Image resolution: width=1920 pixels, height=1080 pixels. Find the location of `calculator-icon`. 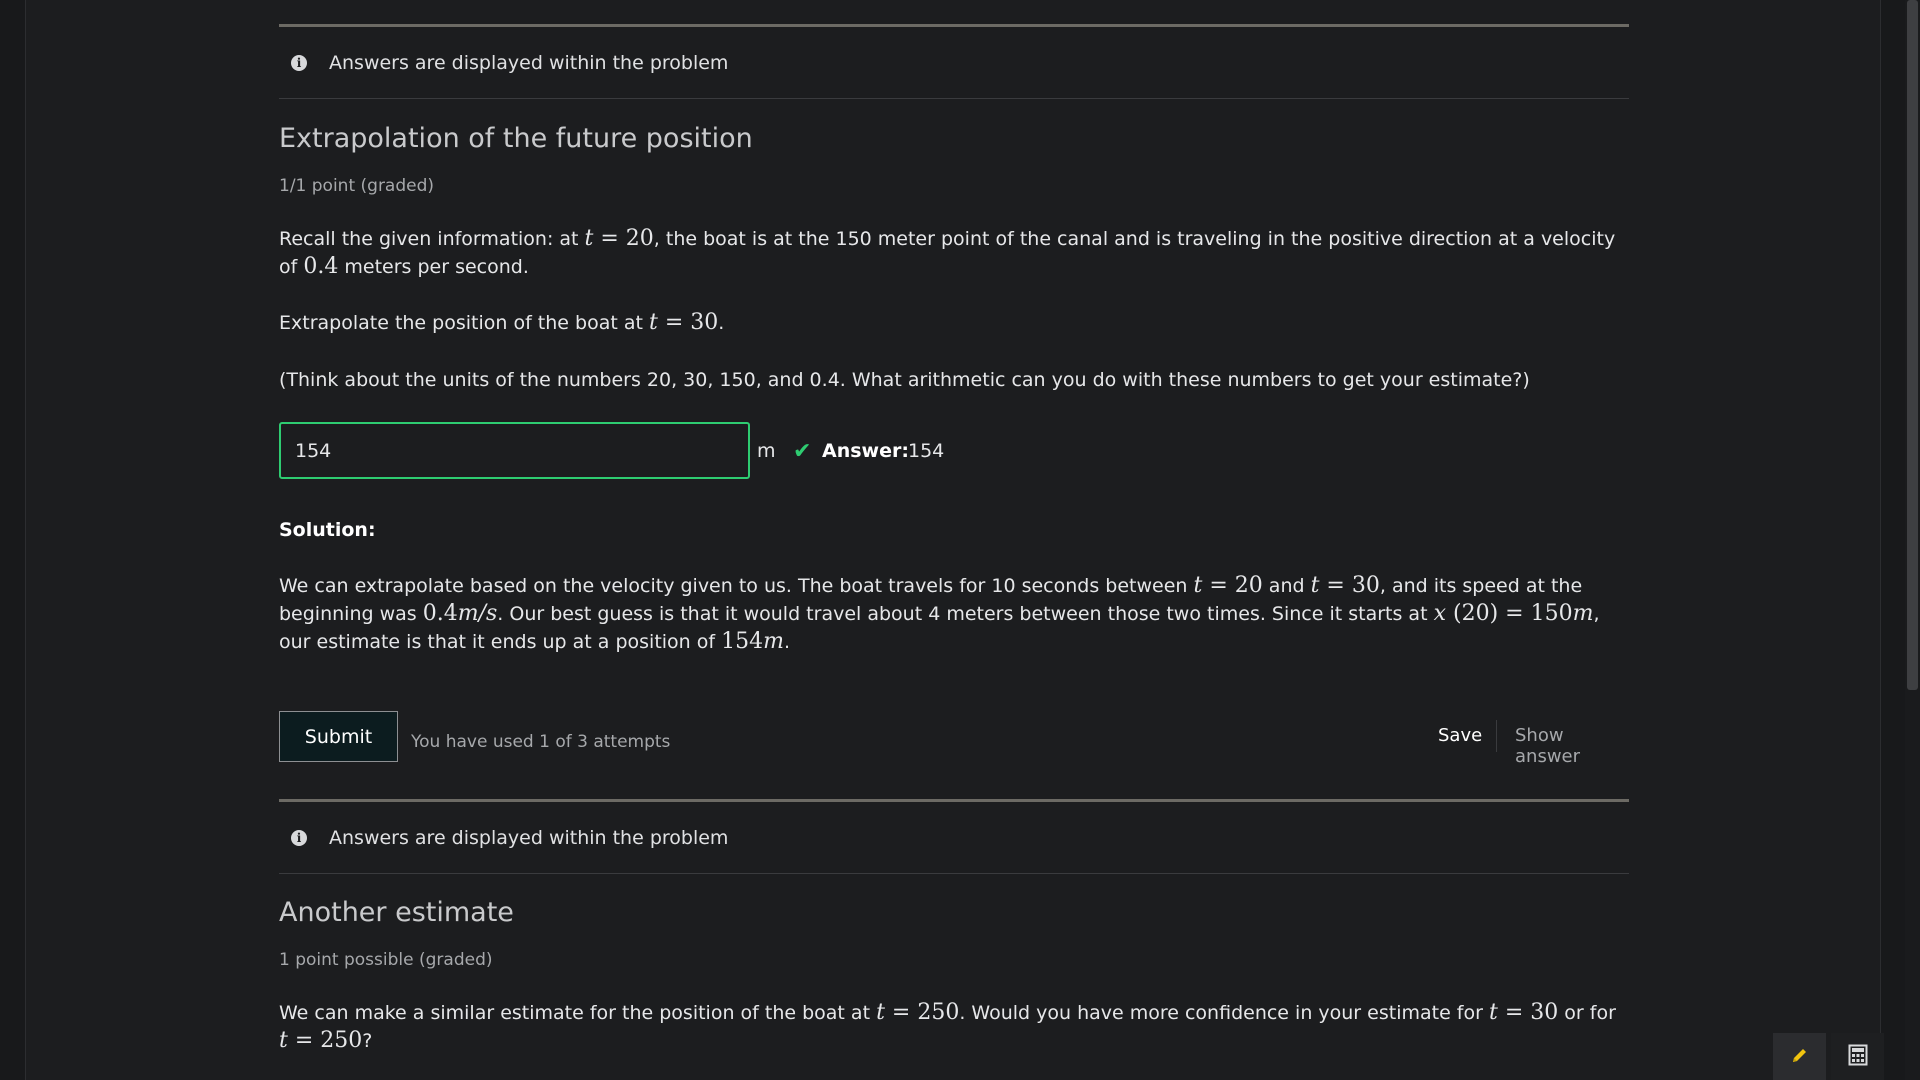

calculator-icon is located at coordinates (1858, 1057).